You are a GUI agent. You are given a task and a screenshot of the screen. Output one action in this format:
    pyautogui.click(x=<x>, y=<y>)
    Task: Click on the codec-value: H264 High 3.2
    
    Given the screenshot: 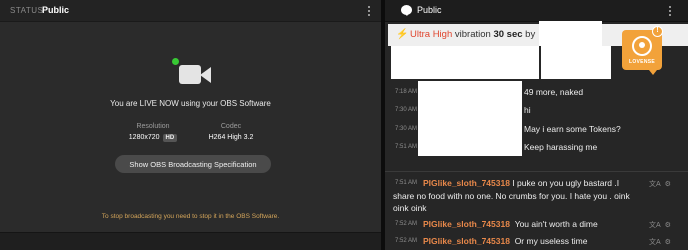 What is the action you would take?
    pyautogui.click(x=231, y=137)
    